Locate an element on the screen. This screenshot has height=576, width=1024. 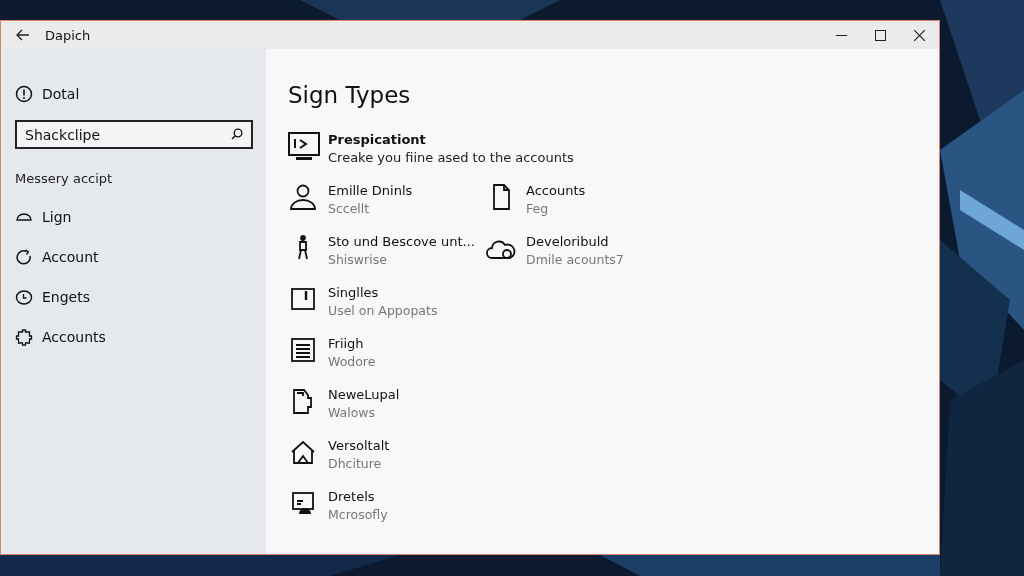
option-title: Prespicationt is located at coordinates (377, 139).